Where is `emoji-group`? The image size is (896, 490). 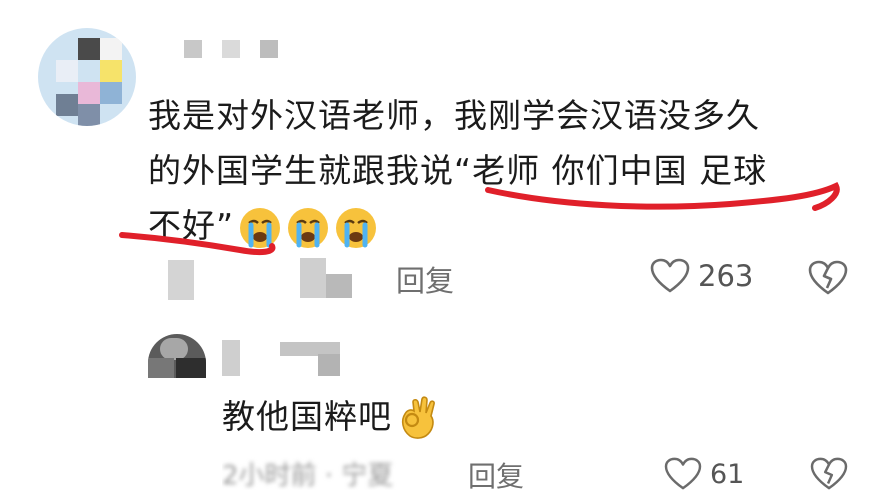 emoji-group is located at coordinates (308, 228).